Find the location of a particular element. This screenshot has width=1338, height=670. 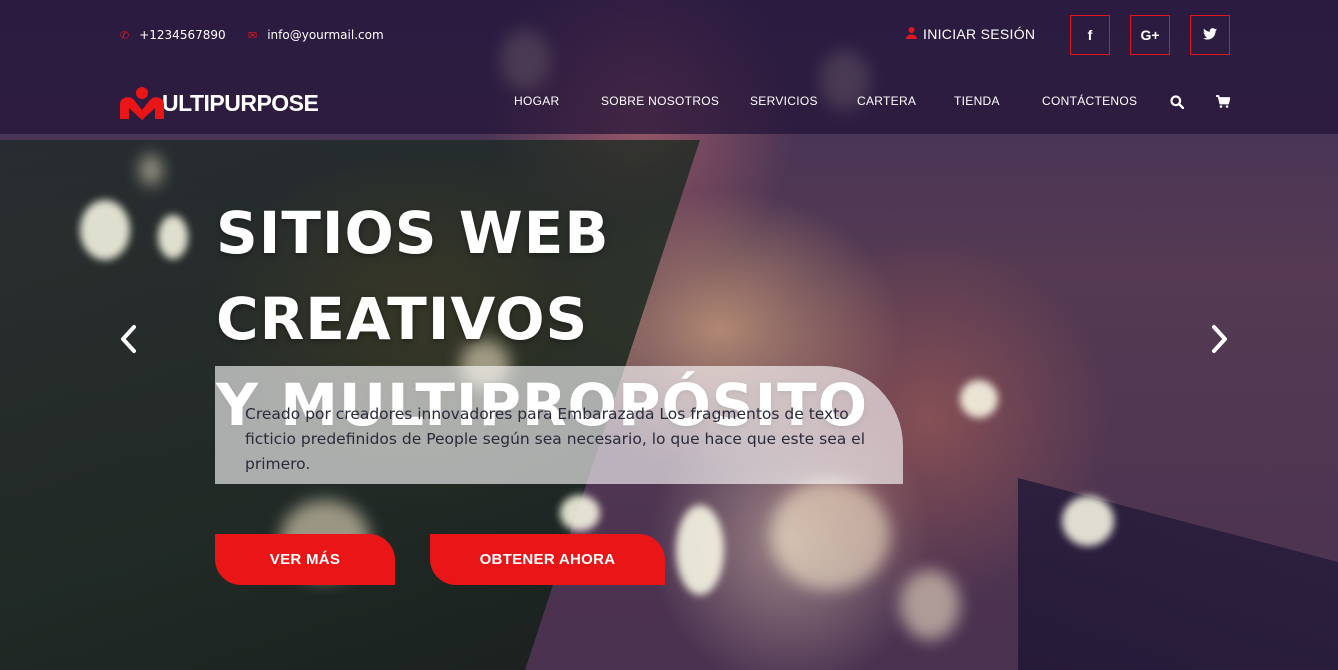

phone-number: +1234567890 is located at coordinates (182, 35).